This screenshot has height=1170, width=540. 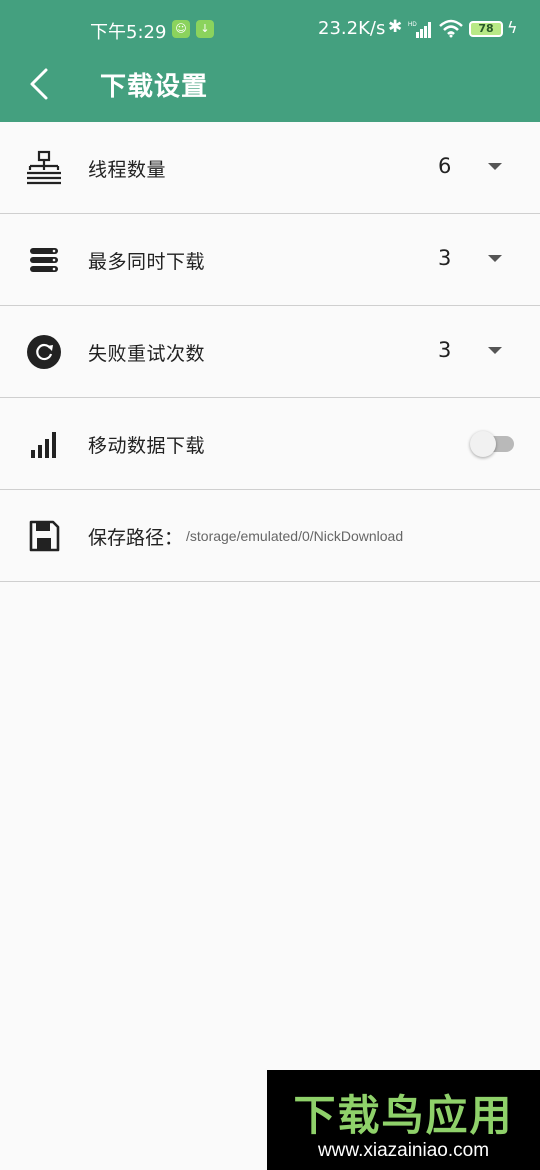 What do you see at coordinates (395, 27) in the screenshot?
I see `bluetooth-icon: ✱` at bounding box center [395, 27].